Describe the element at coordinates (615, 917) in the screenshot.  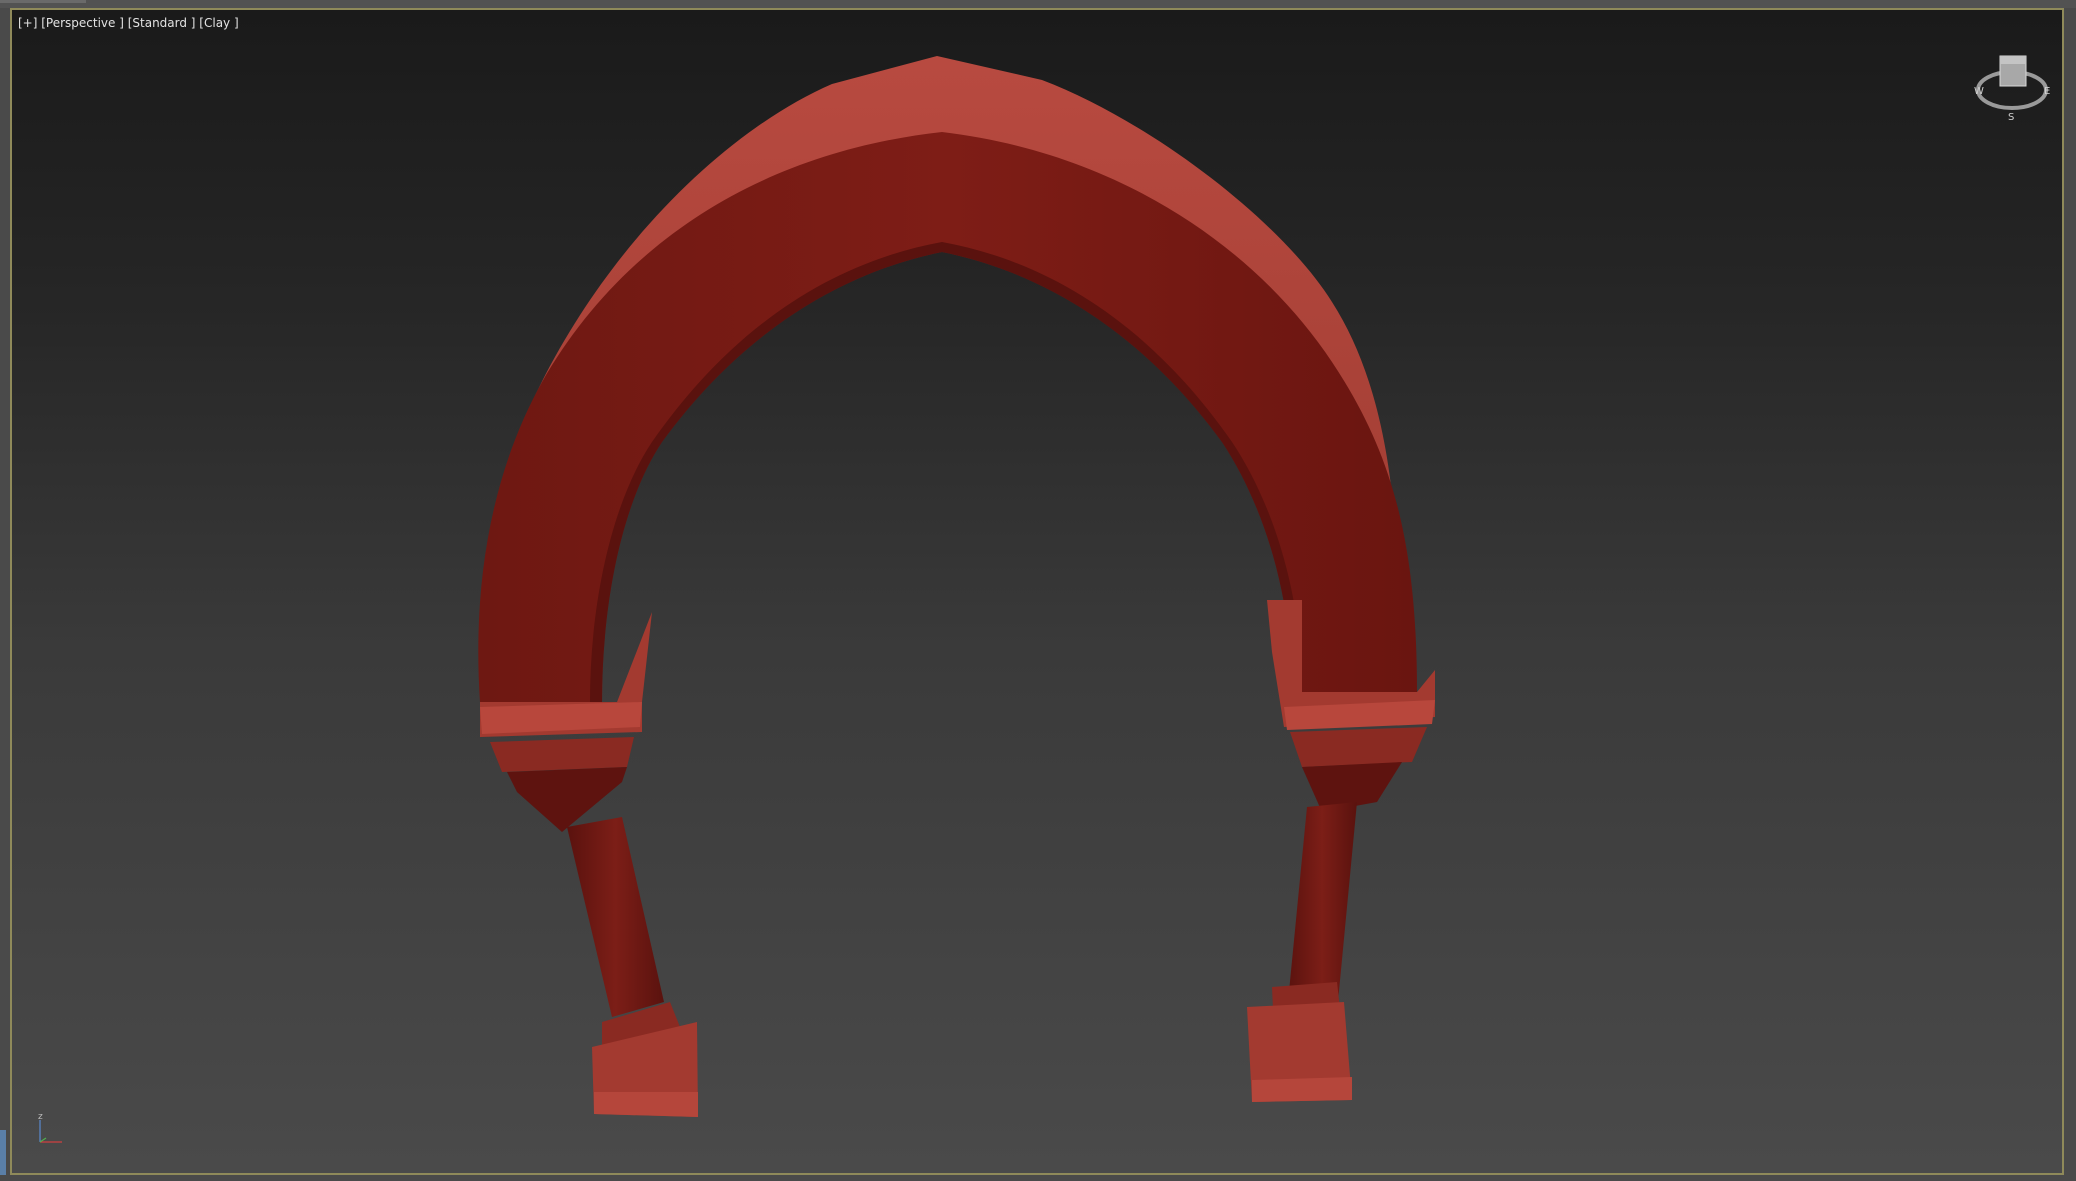
I see `left-column-shaft` at that location.